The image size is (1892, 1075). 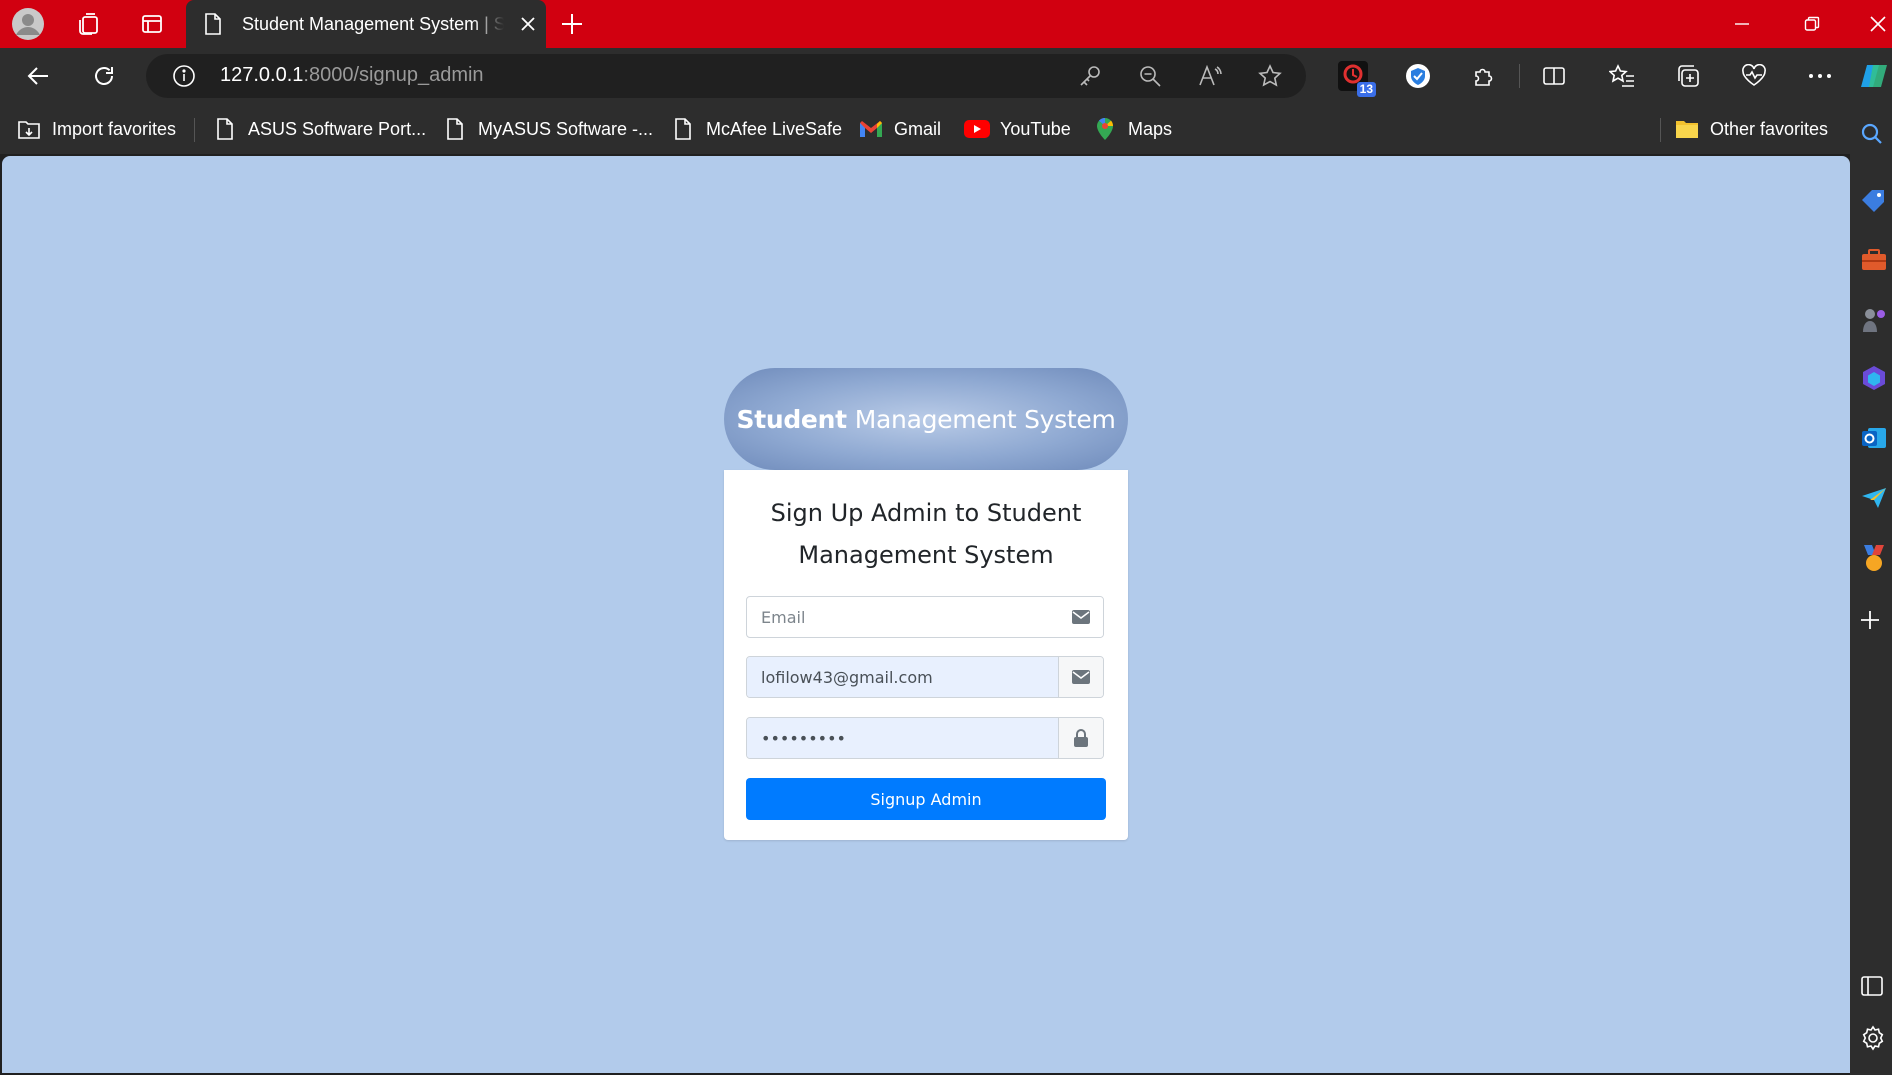 What do you see at coordinates (926, 799) in the screenshot?
I see `signup-admin-button: Signup Admin` at bounding box center [926, 799].